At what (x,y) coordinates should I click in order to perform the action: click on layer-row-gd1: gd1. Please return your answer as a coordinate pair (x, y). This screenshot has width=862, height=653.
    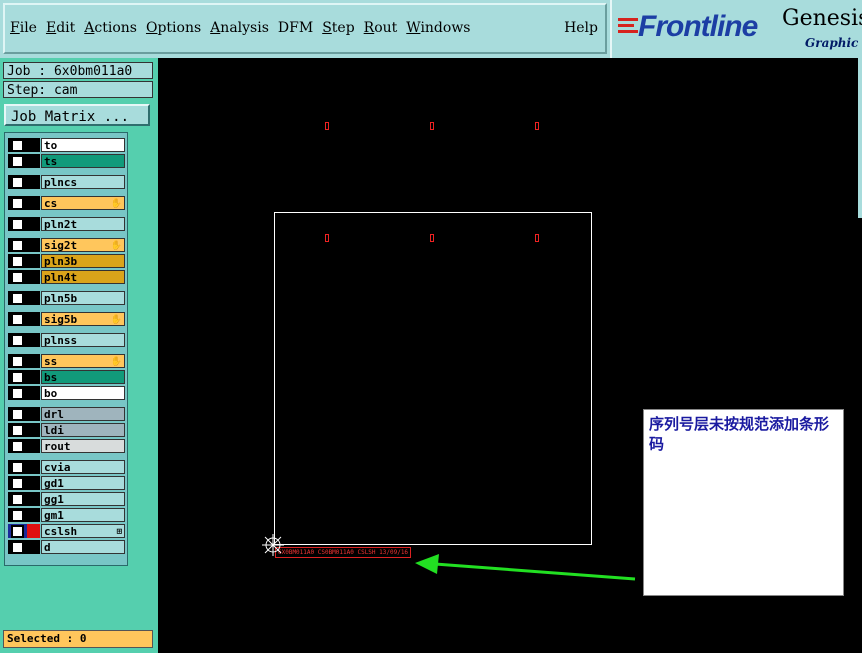
    Looking at the image, I should click on (67, 483).